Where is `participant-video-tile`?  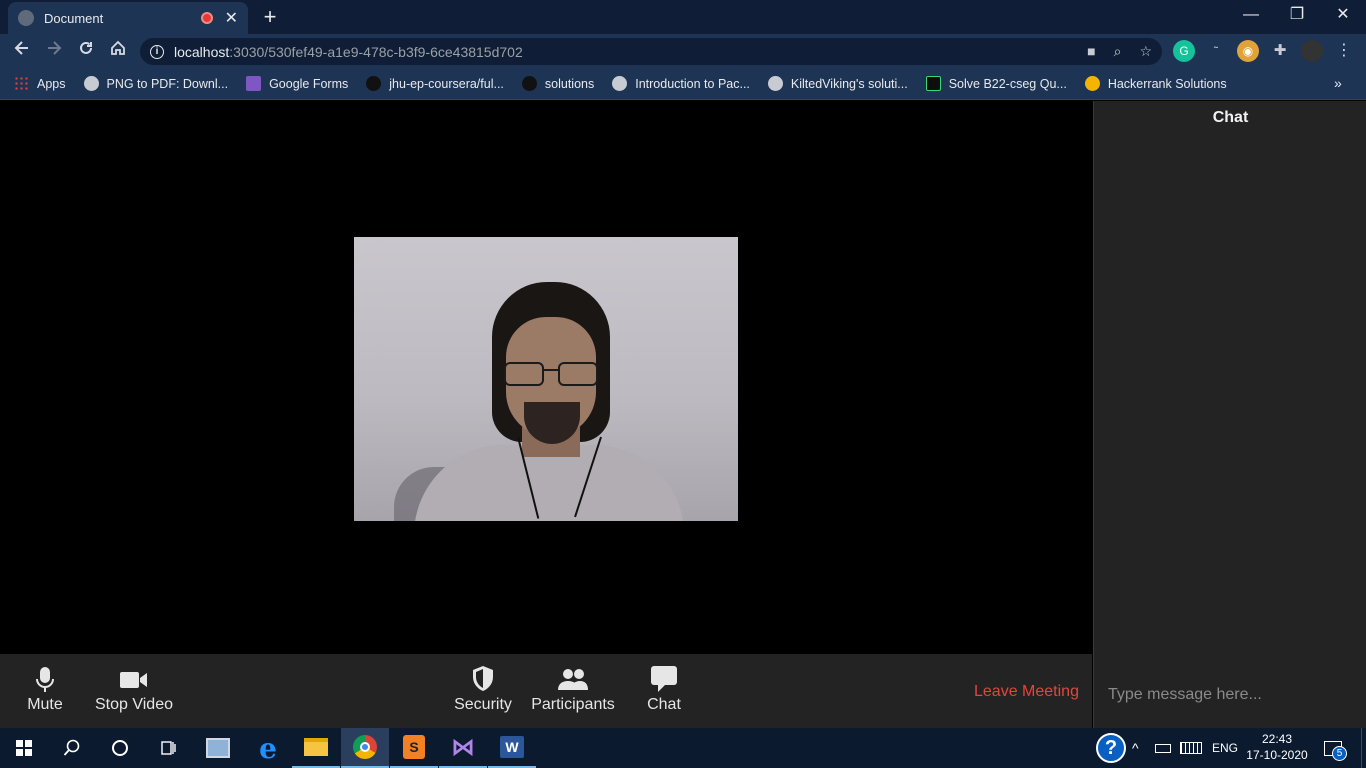
participant-video-tile is located at coordinates (546, 379).